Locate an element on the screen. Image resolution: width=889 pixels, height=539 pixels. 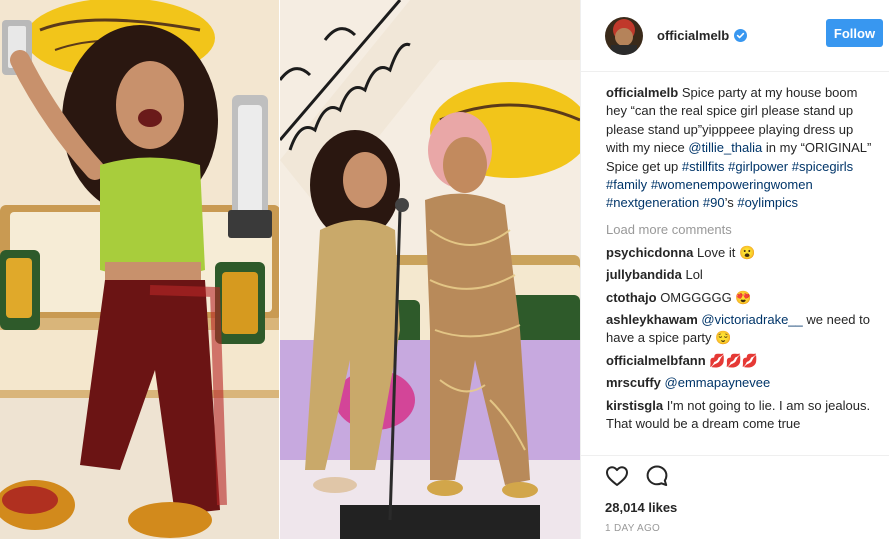
comment-username: jullybandida is located at coordinates (644, 274).